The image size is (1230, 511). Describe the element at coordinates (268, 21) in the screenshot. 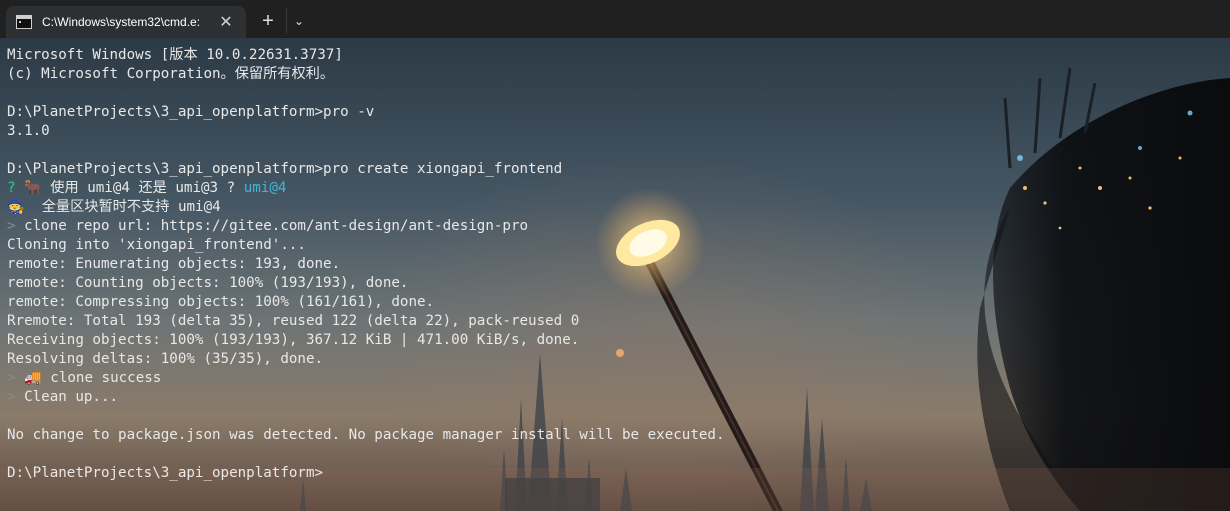

I see `new-tab-button: +` at that location.